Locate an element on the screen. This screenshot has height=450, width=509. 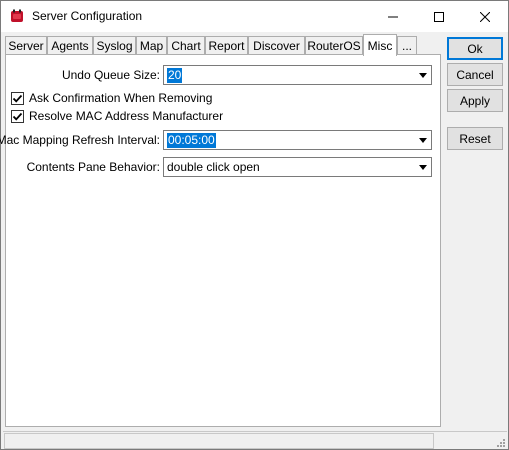
tab-label: Chart is located at coordinates (186, 46).